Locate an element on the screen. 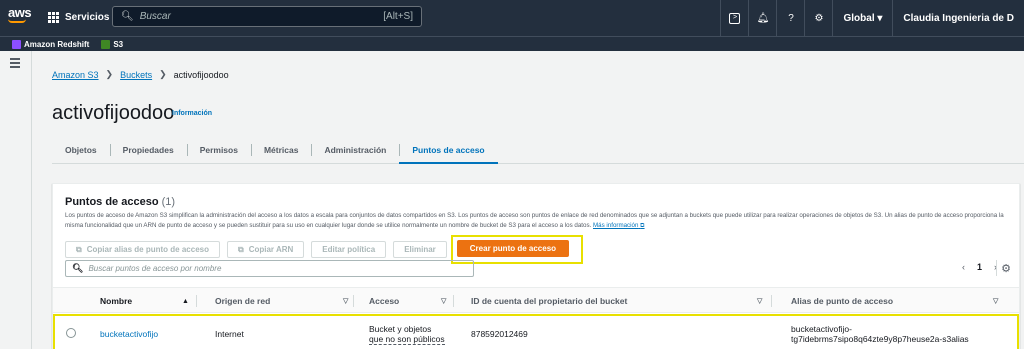 Image resolution: width=1024 pixels, height=349 pixels. copy-alias-button: ⧉ Copiar alias de punto de acceso is located at coordinates (142, 249).